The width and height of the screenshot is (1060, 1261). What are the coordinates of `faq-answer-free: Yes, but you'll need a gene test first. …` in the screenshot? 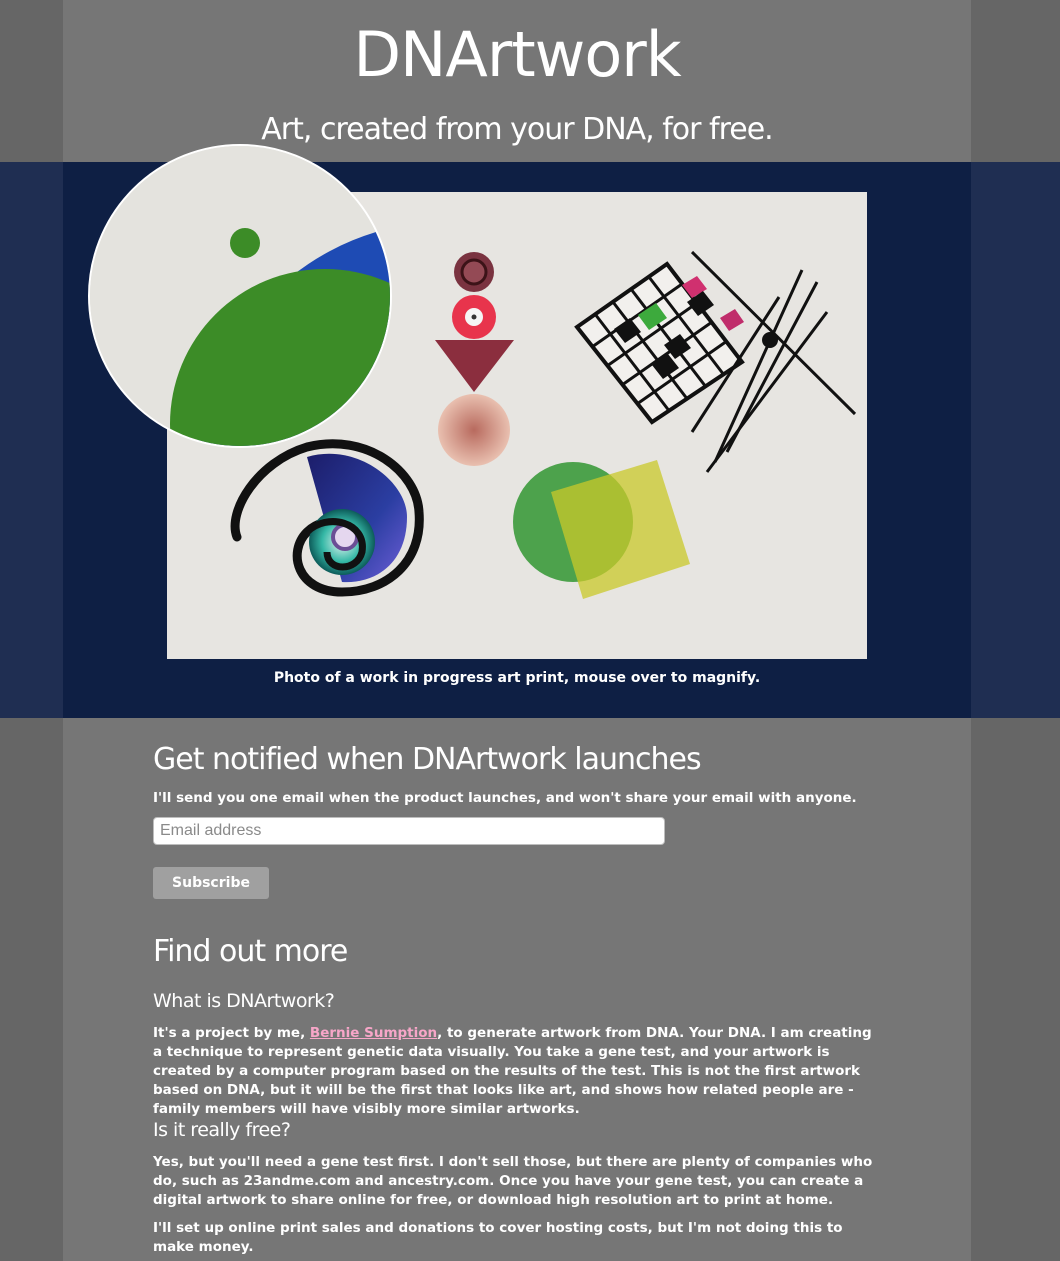 It's located at (513, 1181).